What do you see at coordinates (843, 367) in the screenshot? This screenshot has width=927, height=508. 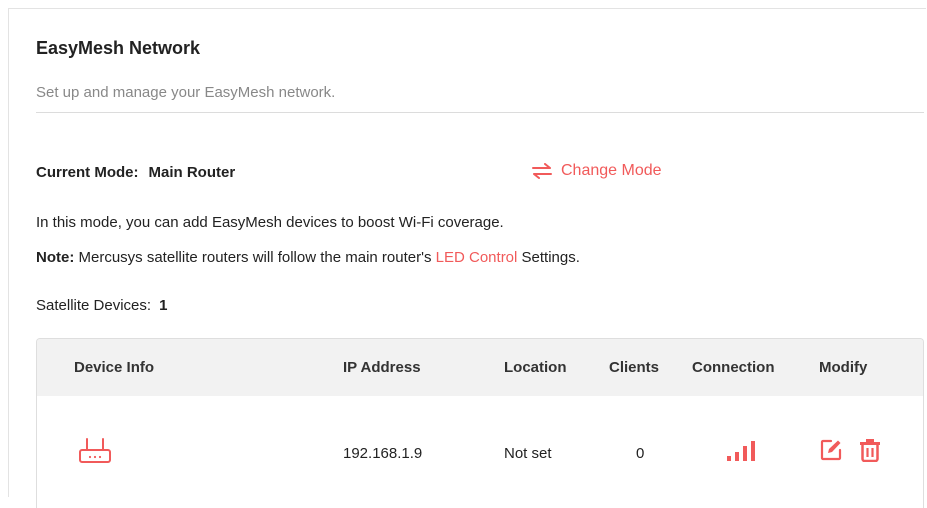 I see `column-modify: Modify` at bounding box center [843, 367].